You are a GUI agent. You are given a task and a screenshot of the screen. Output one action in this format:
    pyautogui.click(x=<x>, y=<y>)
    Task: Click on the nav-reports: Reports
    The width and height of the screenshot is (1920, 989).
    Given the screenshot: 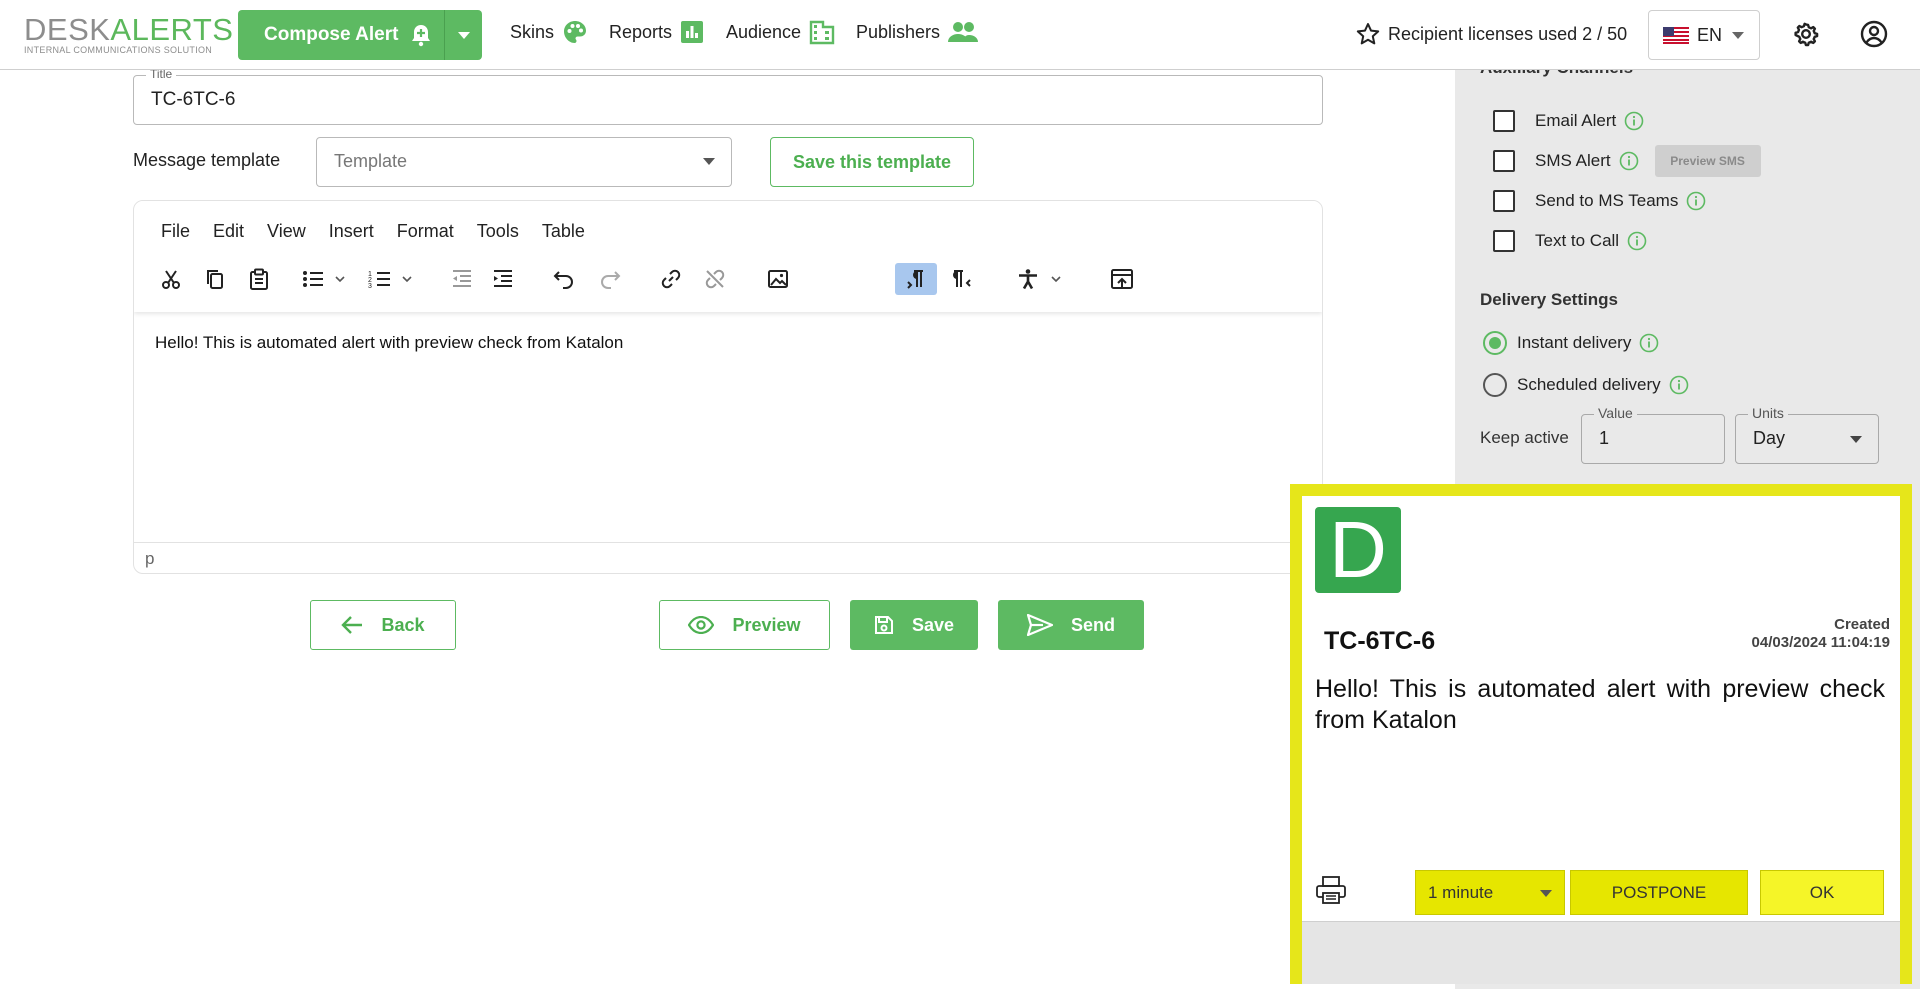 What is the action you would take?
    pyautogui.click(x=656, y=32)
    